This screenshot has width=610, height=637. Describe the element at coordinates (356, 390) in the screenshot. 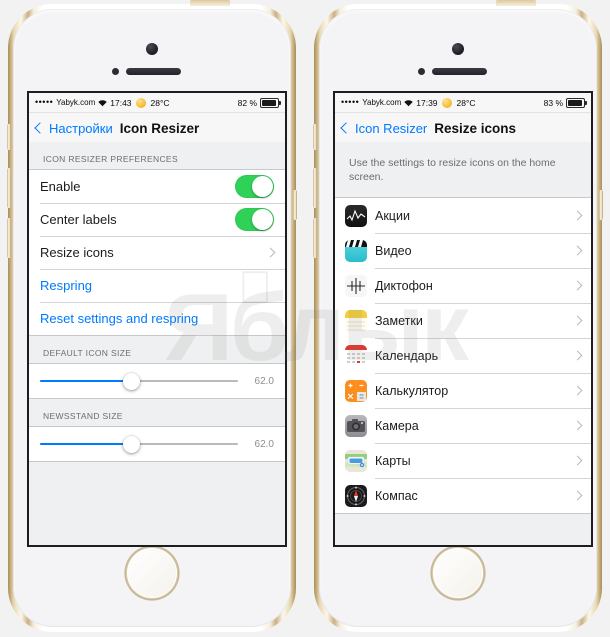

I see `calculator-icon` at that location.